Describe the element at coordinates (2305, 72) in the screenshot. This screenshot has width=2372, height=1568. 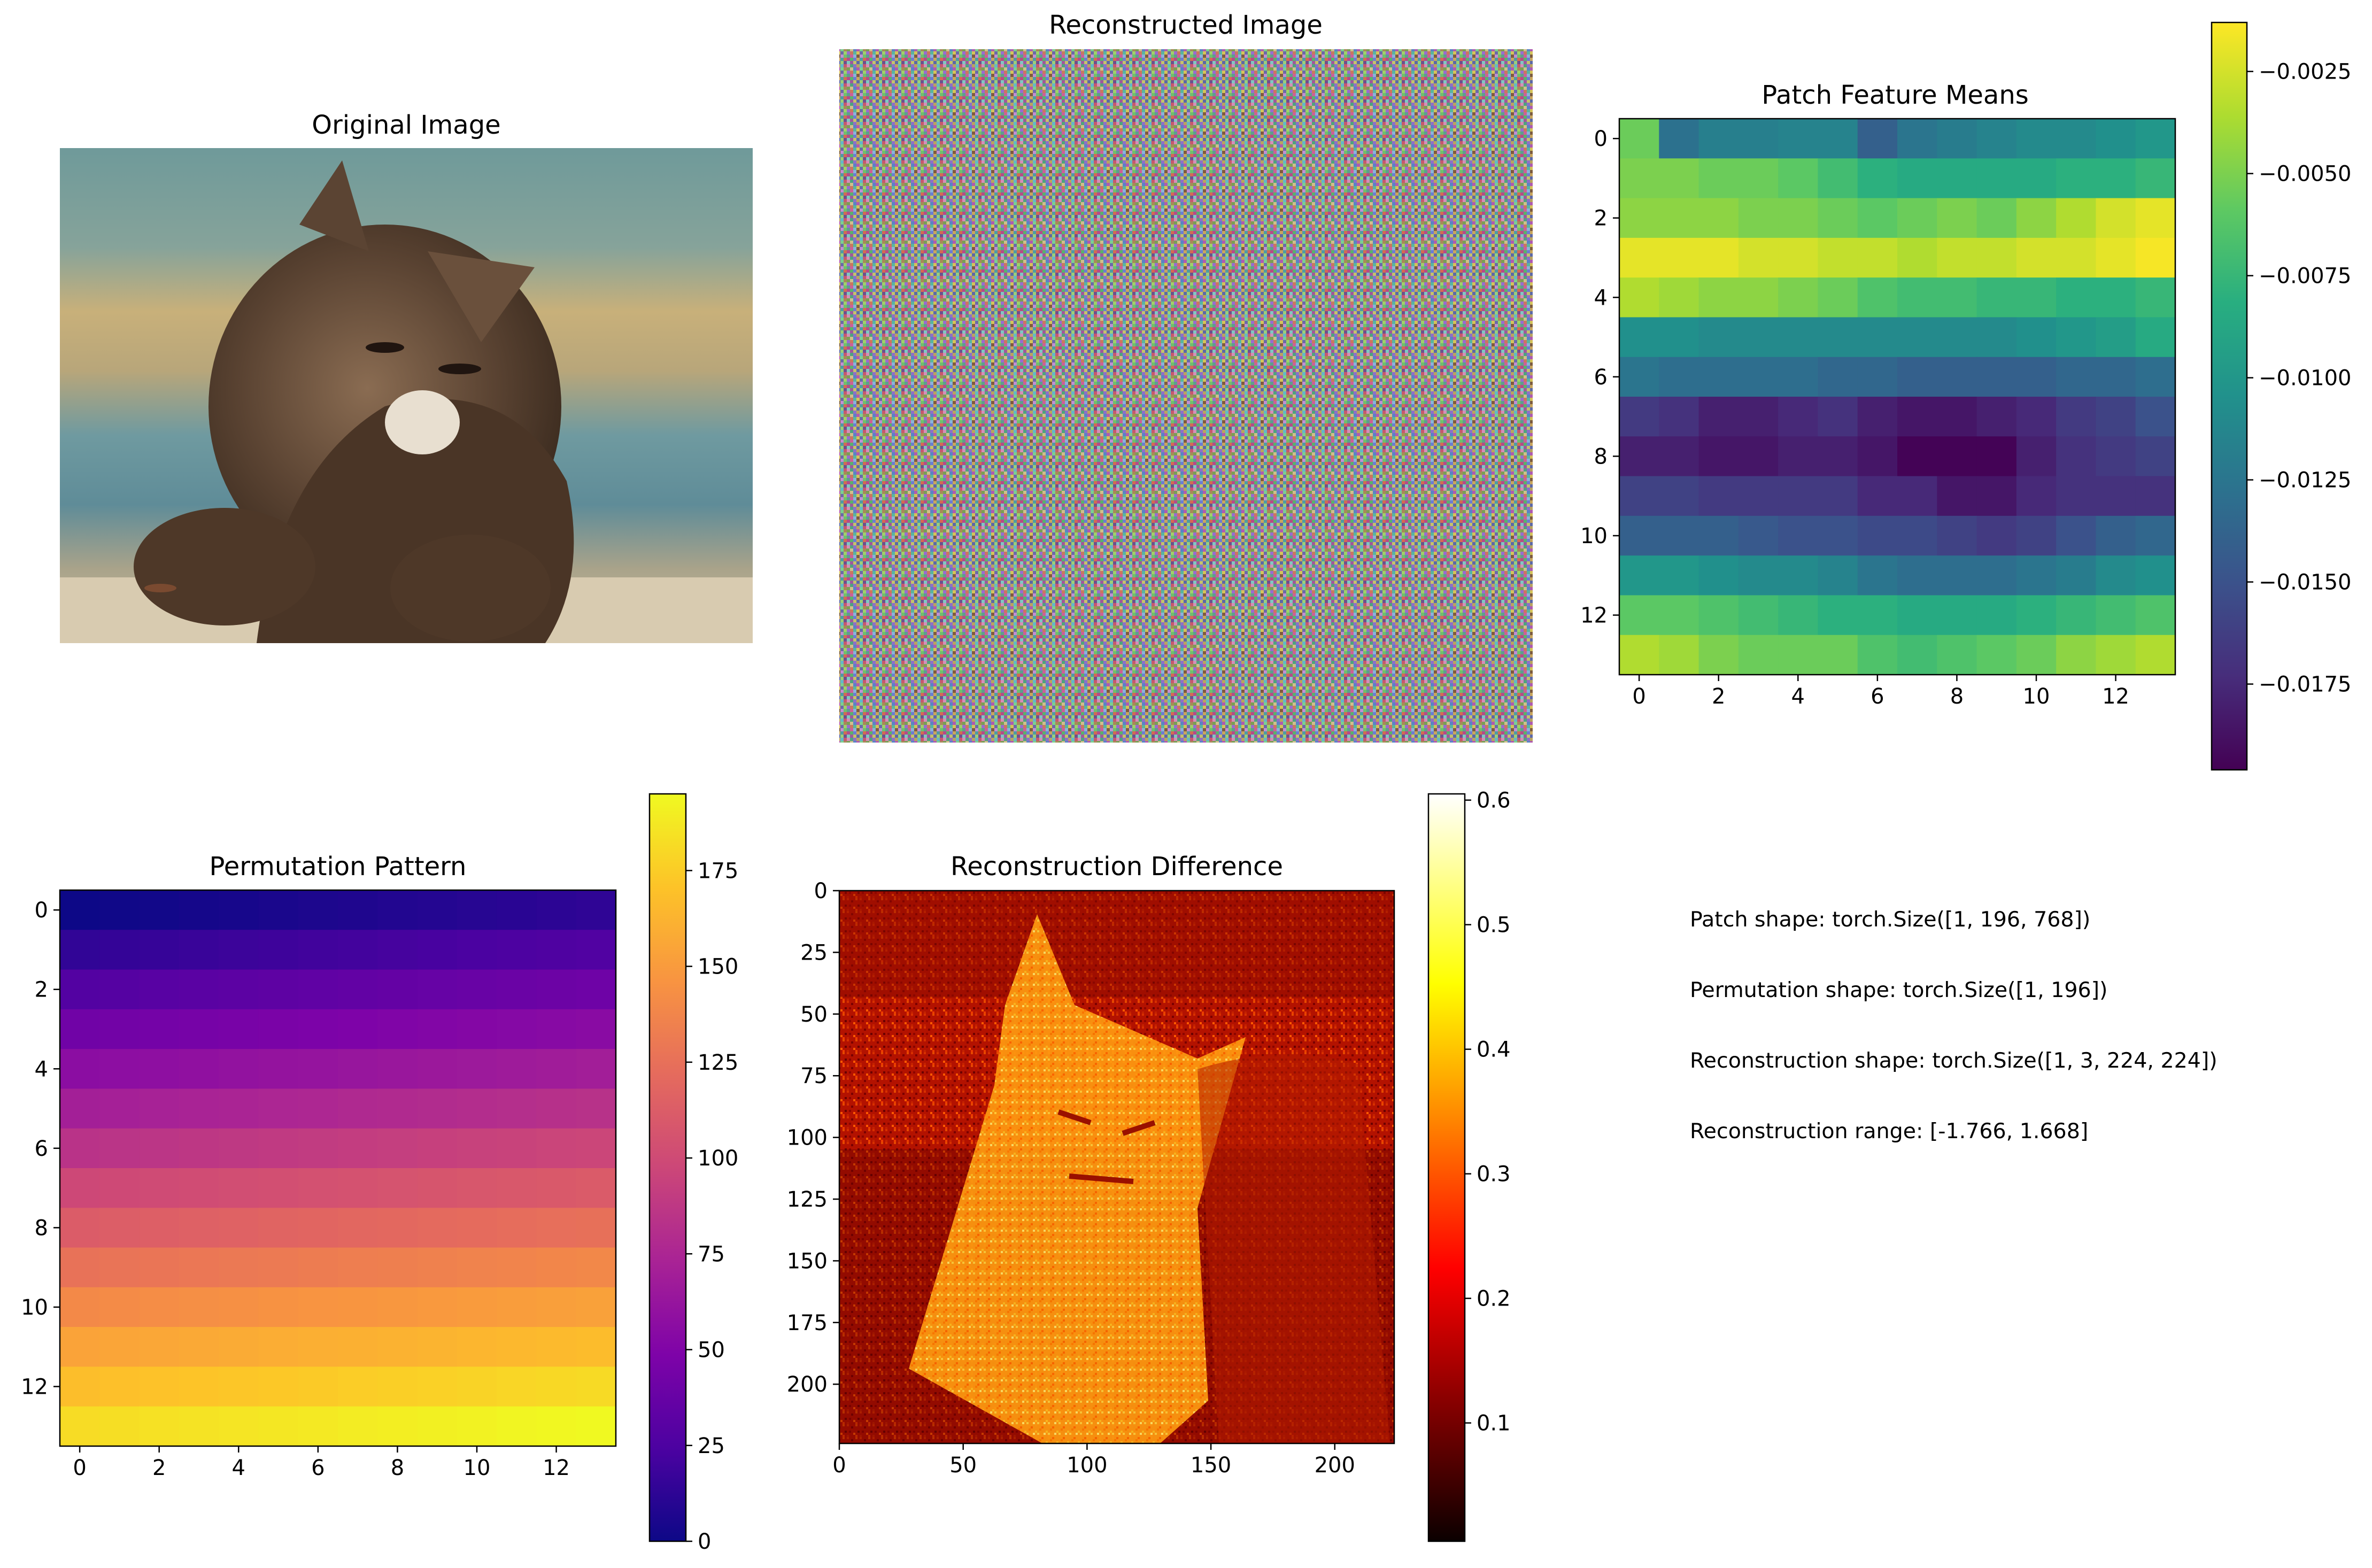
I see `patch-means-cbtick-label: −0.0025` at that location.